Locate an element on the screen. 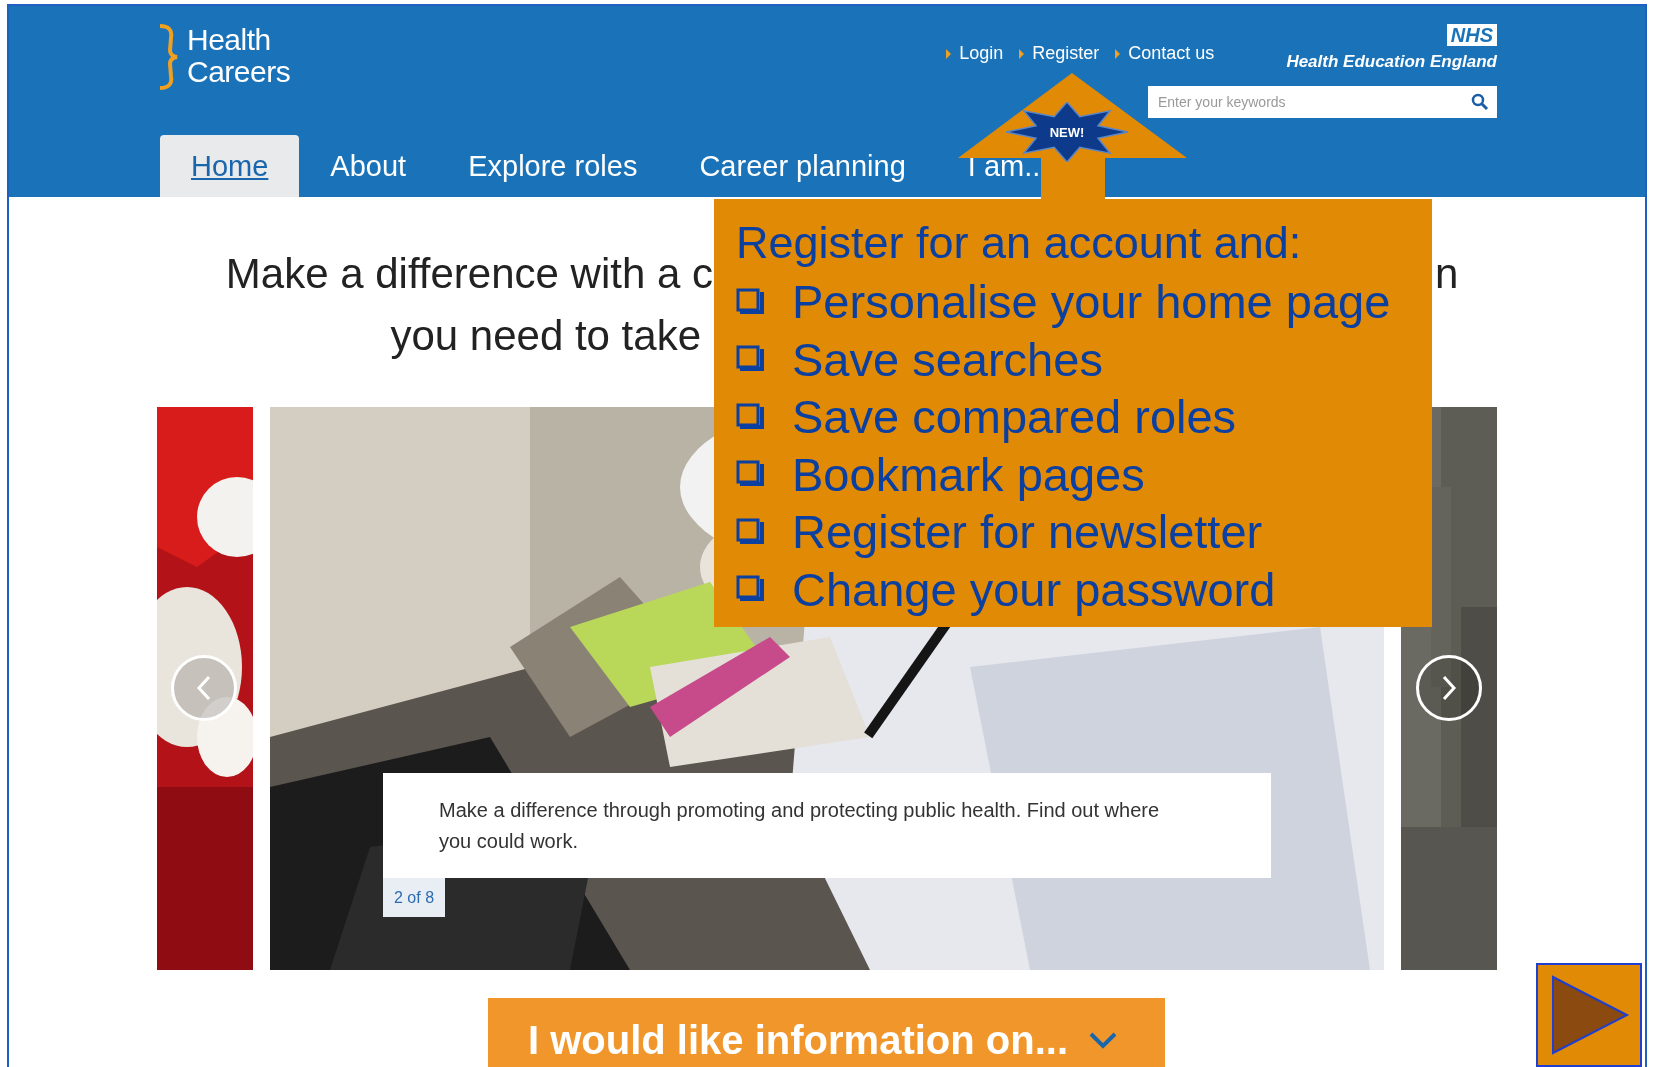  site-logo-text: Health Careers is located at coordinates (239, 56).